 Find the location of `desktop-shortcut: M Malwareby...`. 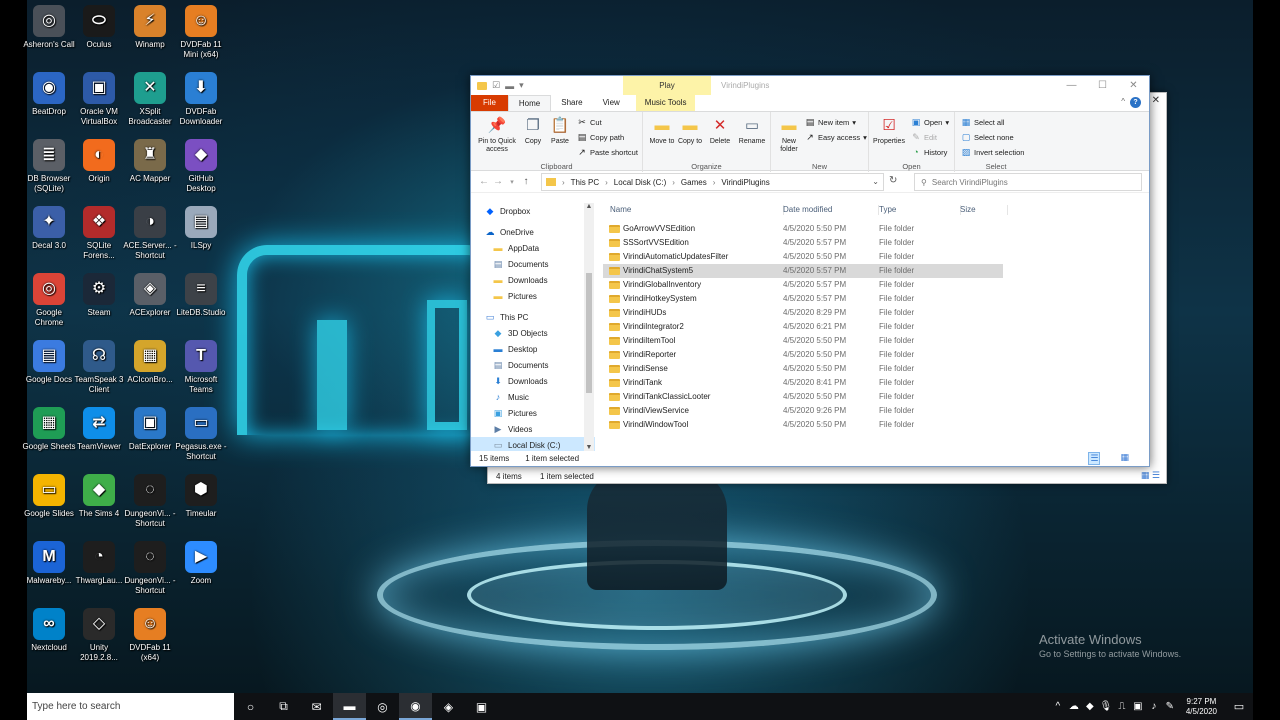

desktop-shortcut: M Malwareby... is located at coordinates (49, 563).